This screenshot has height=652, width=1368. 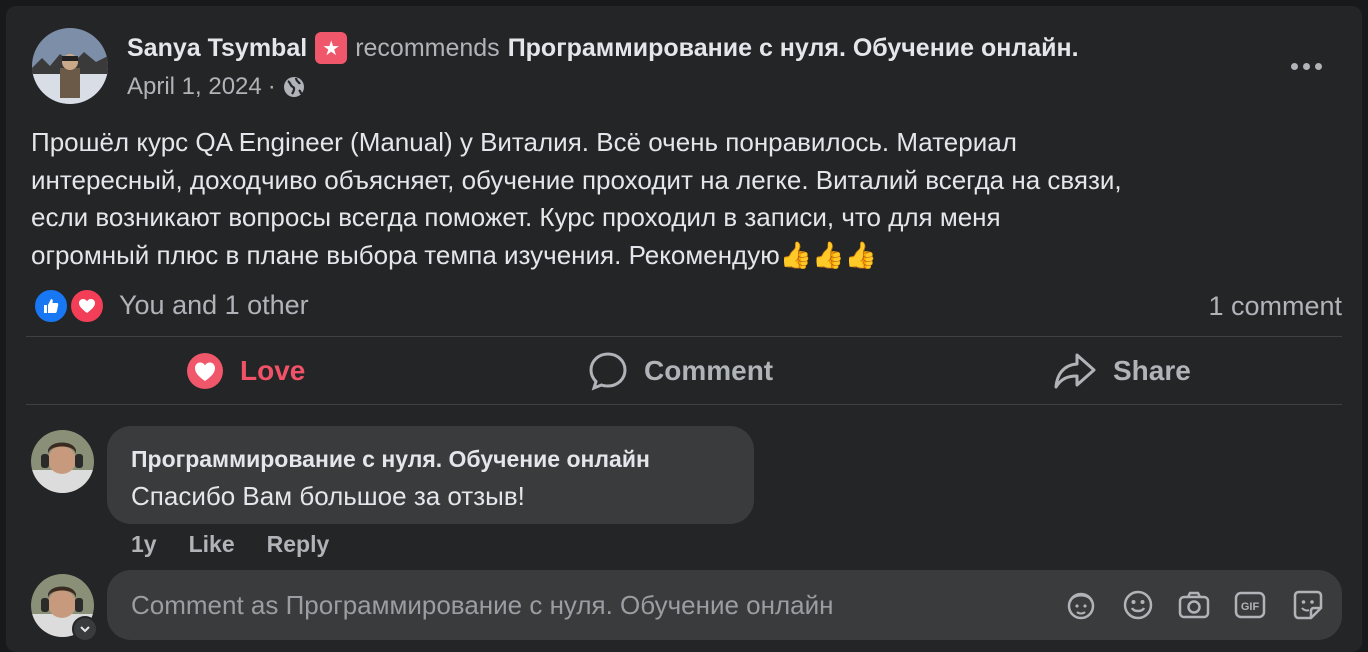 I want to click on love-icon, so click(x=87, y=306).